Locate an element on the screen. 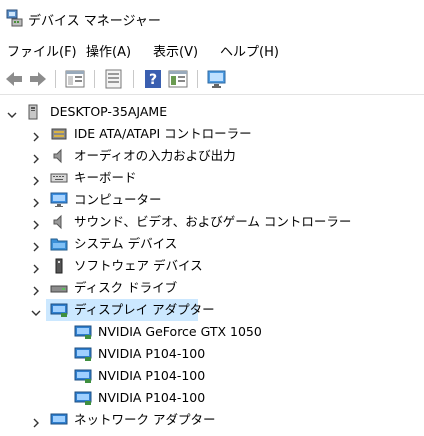 Image resolution: width=424 pixels, height=436 pixels. tree-item-sound-video-game: サウンド、ビデオ、およびゲーム コントローラー is located at coordinates (212, 222).